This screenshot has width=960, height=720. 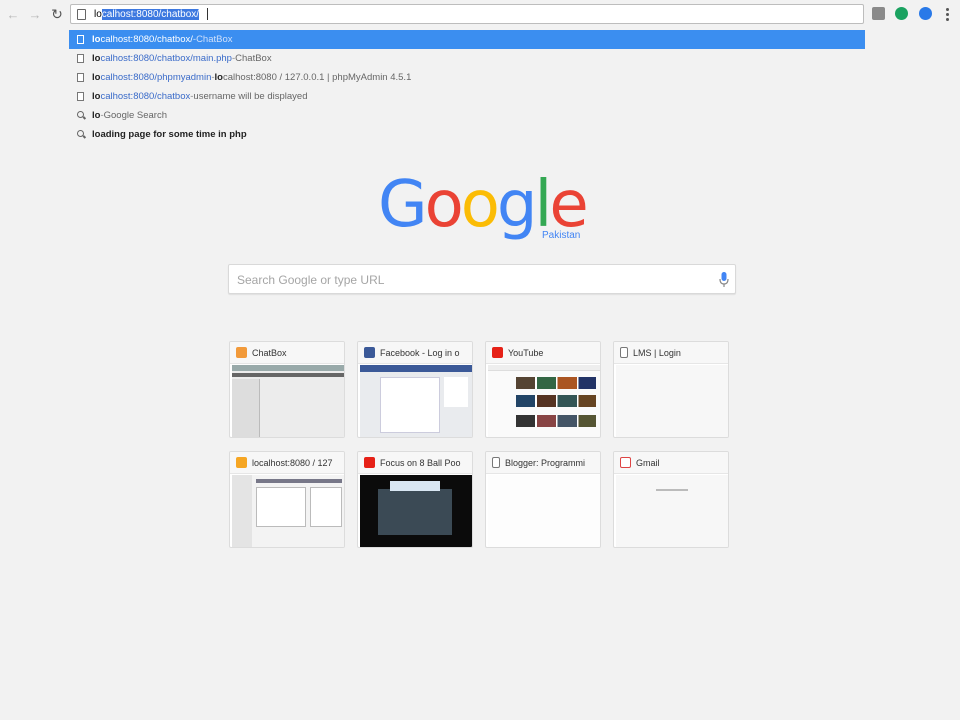 What do you see at coordinates (467, 115) in the screenshot?
I see `suggestion-item: lo - Google Search` at bounding box center [467, 115].